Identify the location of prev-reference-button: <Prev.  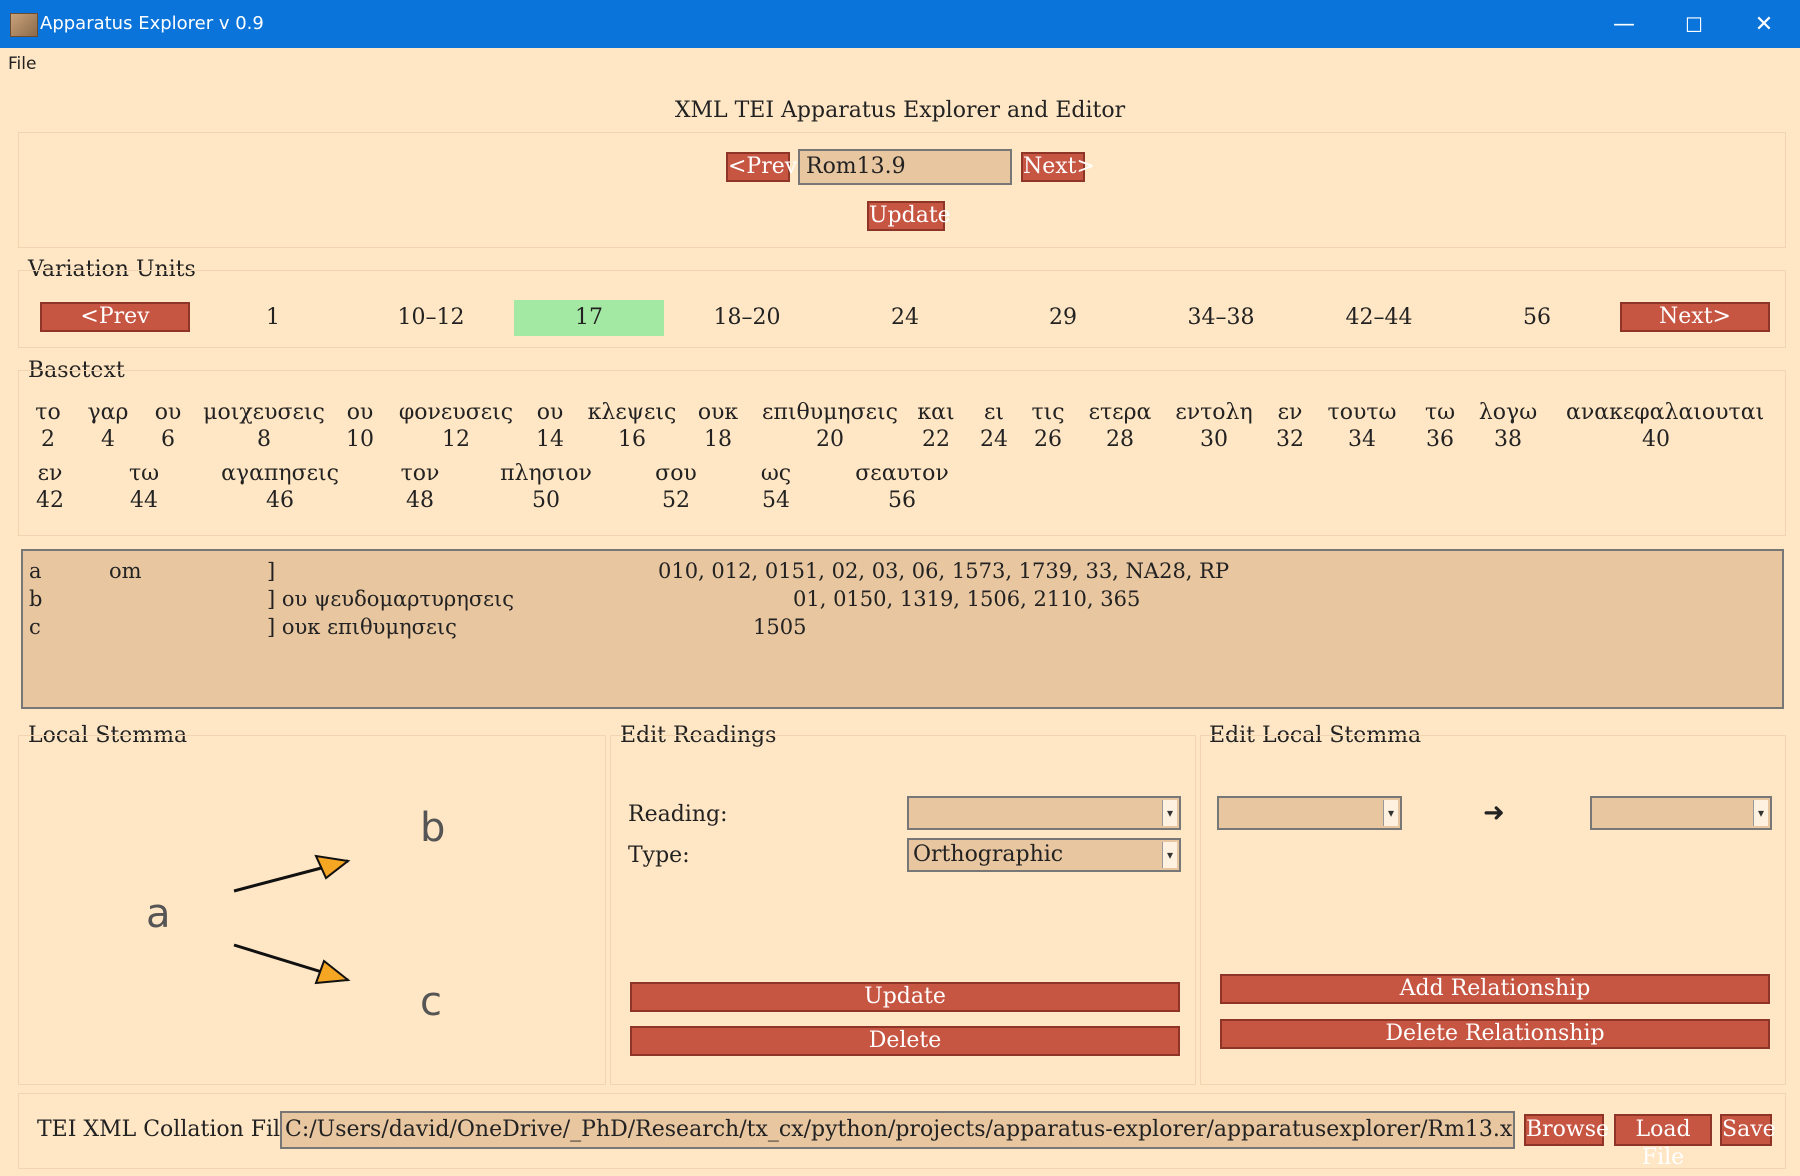
(761, 167).